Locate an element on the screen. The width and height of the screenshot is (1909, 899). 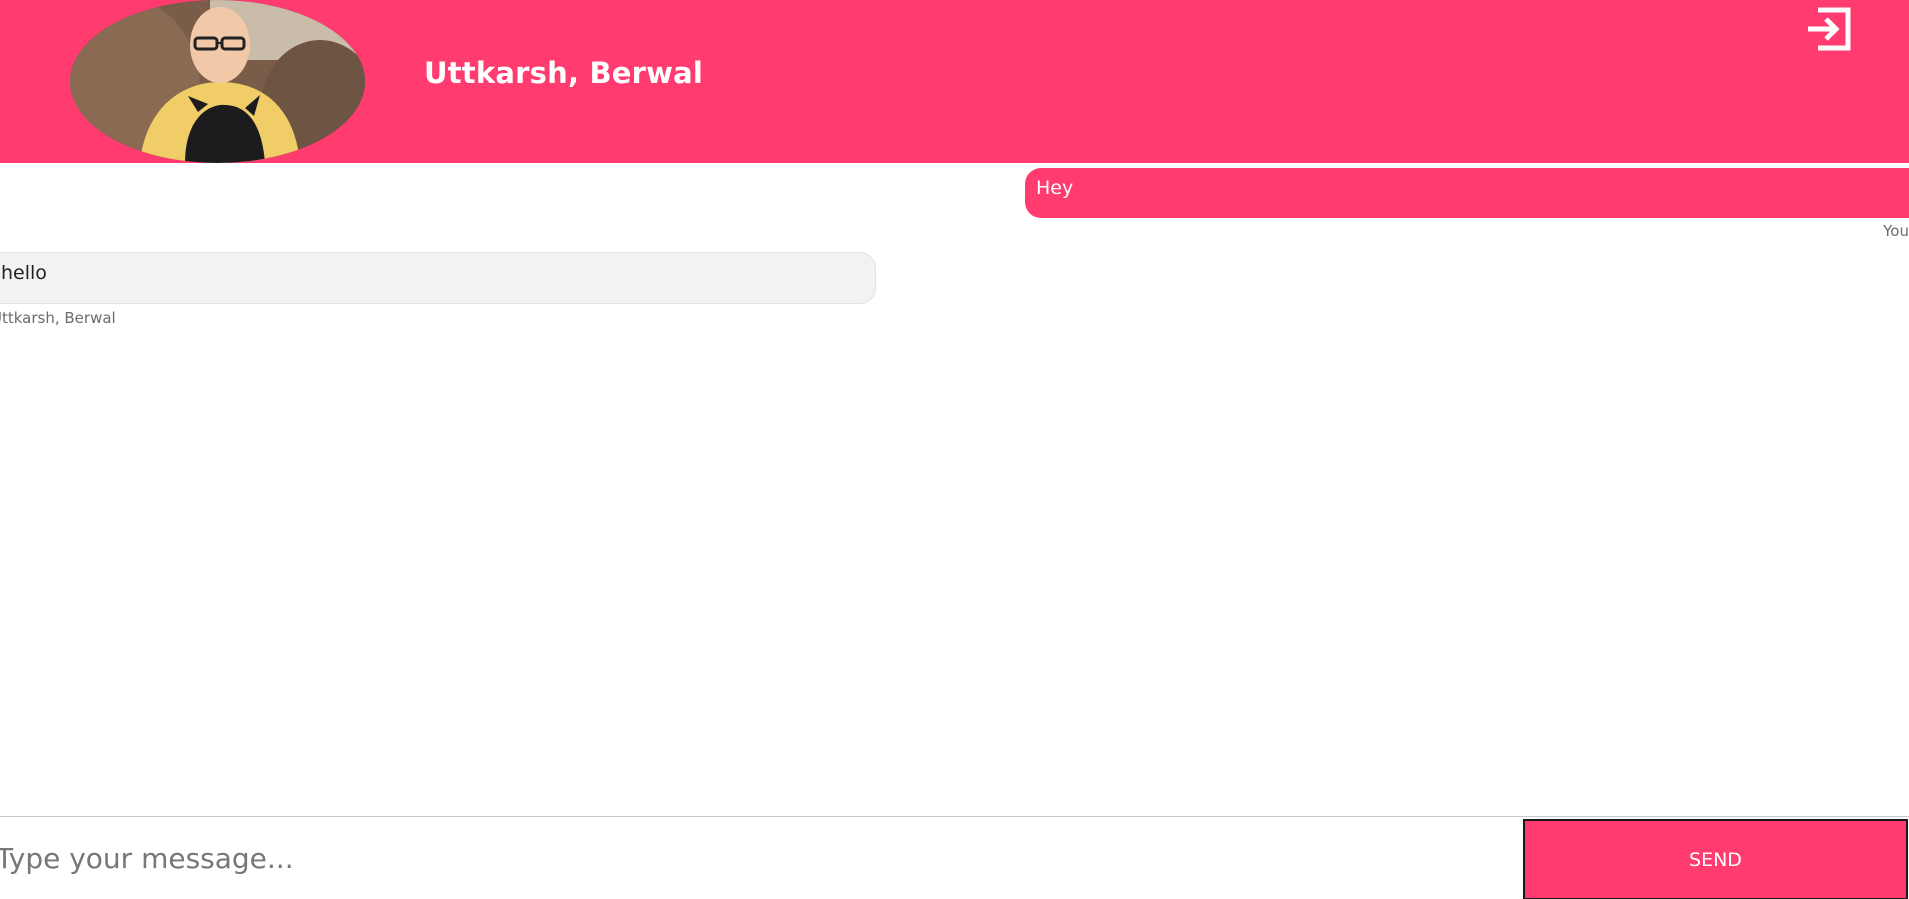
outgoing-message-bubble: Hey is located at coordinates (1467, 193).